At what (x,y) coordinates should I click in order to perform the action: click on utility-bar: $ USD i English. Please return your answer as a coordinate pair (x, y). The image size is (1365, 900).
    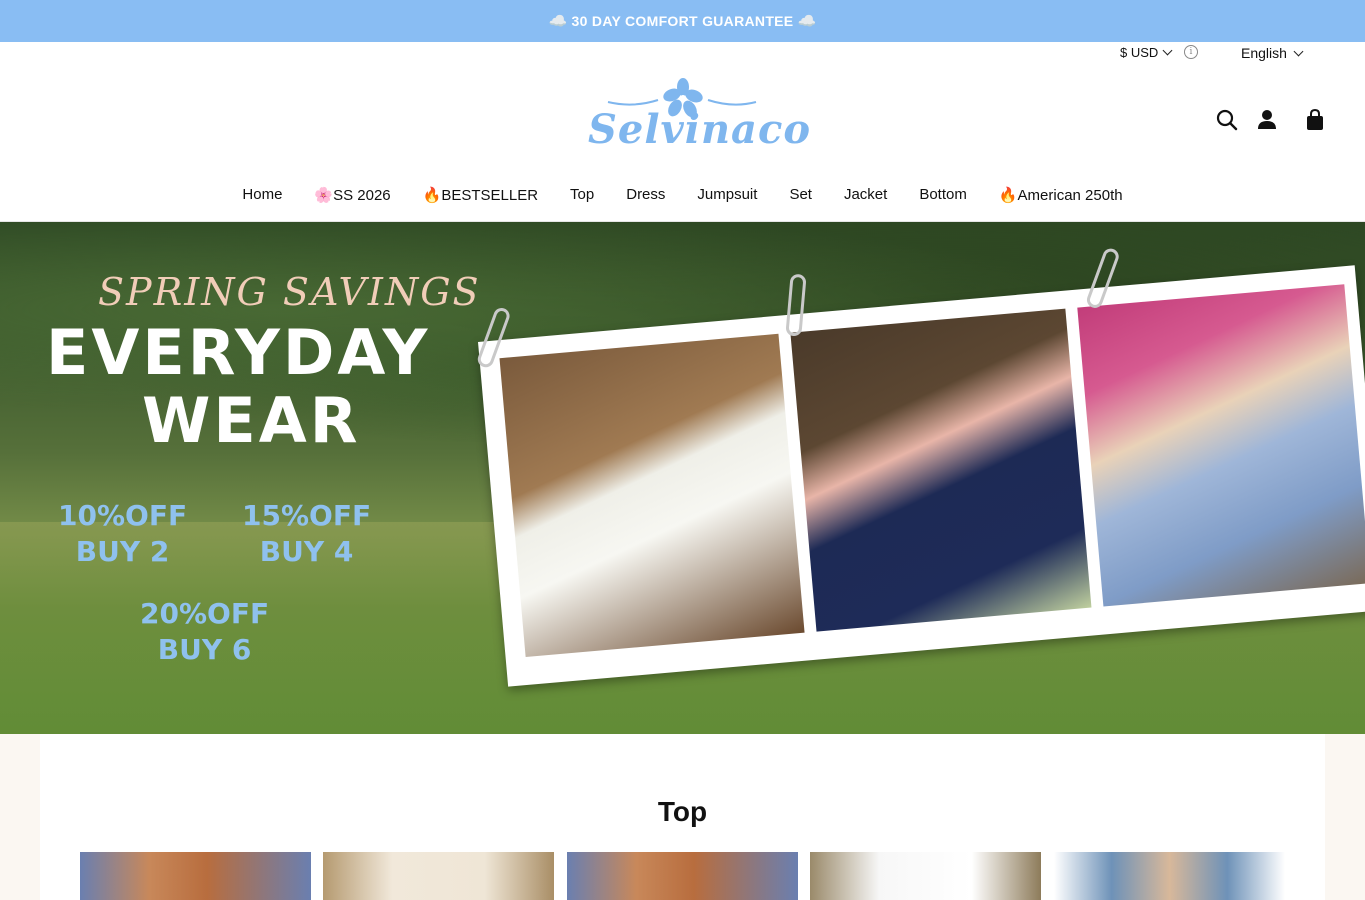
    Looking at the image, I should click on (682, 53).